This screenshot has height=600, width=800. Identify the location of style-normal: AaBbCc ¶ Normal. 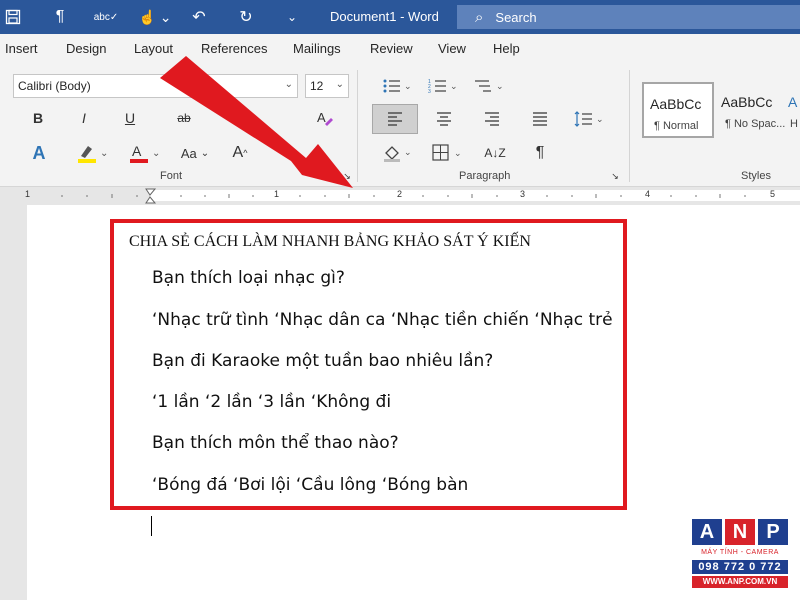
(678, 110).